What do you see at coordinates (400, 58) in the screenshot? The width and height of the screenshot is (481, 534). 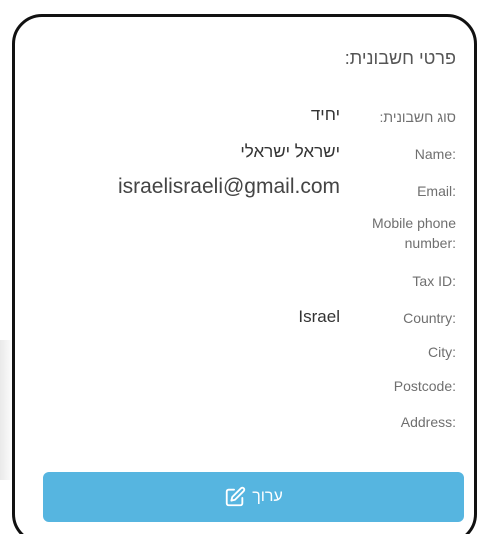 I see `card-title: פרטי חשבונית:` at bounding box center [400, 58].